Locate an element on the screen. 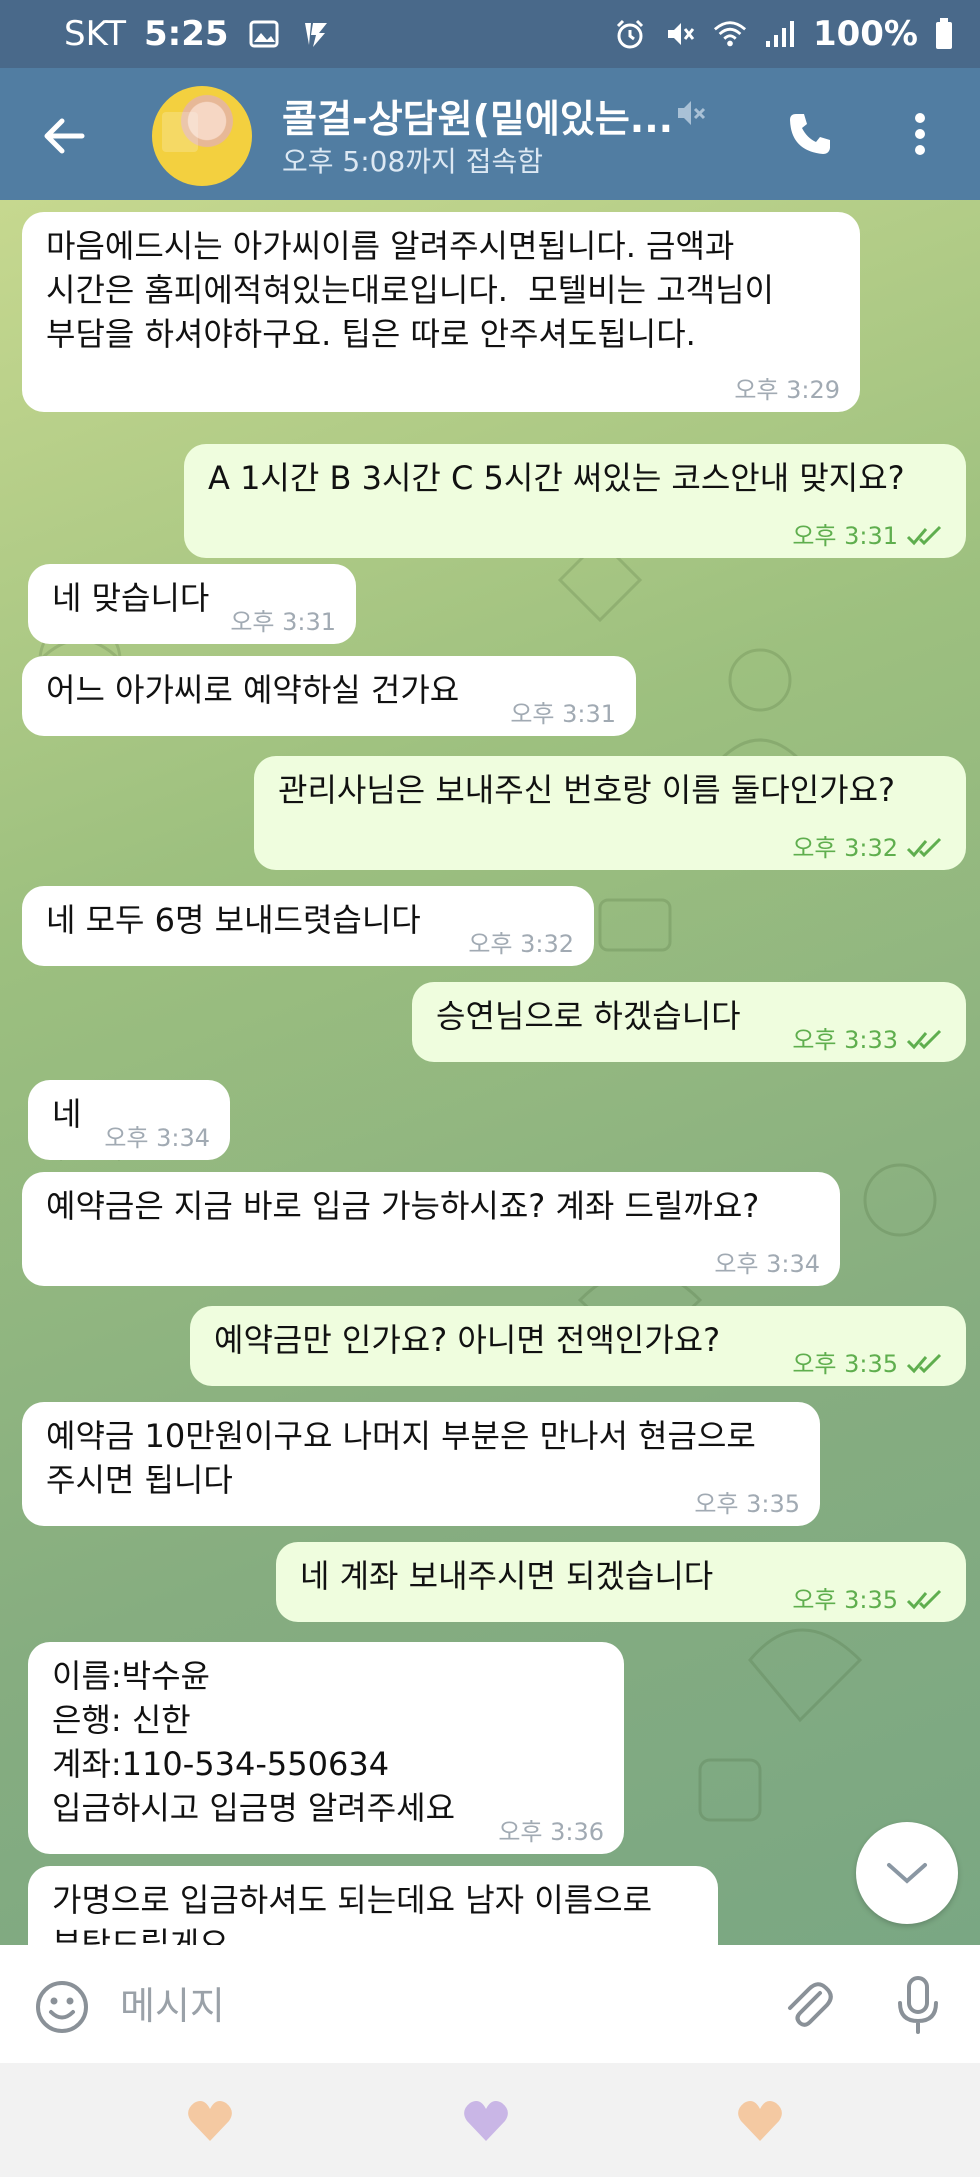 Image resolution: width=980 pixels, height=2177 pixels. scroll-to-bottom-button is located at coordinates (907, 1873).